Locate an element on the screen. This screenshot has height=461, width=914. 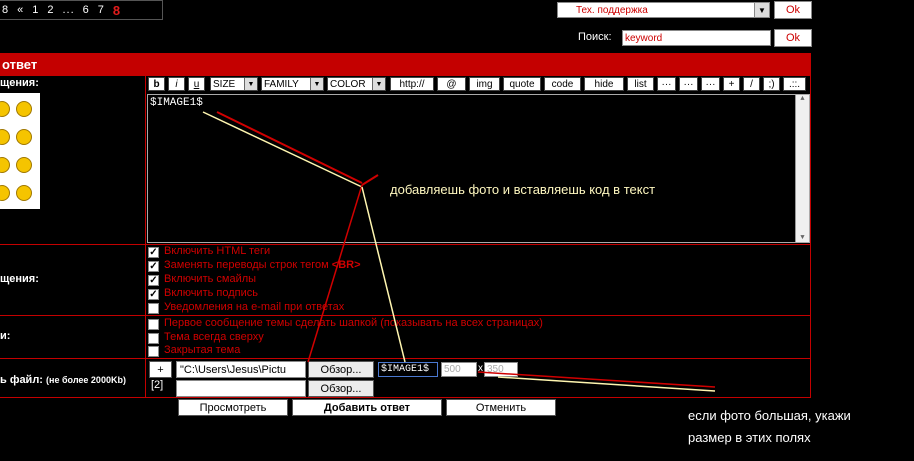
annotation-note: добавляешь фото и вставляешь код в текст is located at coordinates (523, 189).